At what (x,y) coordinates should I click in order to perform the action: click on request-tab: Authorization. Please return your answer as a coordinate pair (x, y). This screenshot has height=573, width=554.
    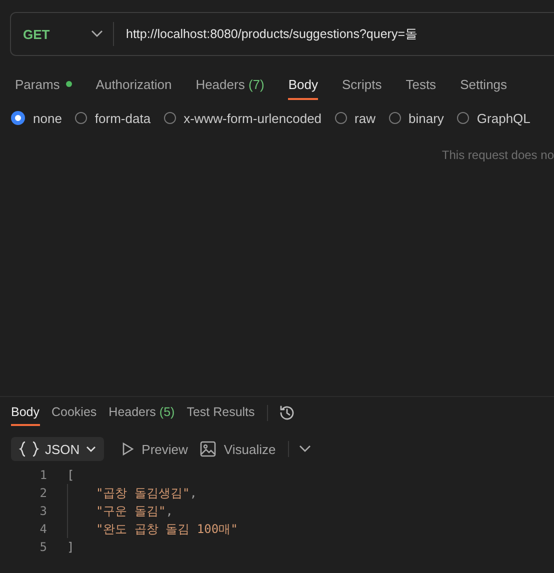
    Looking at the image, I should click on (134, 85).